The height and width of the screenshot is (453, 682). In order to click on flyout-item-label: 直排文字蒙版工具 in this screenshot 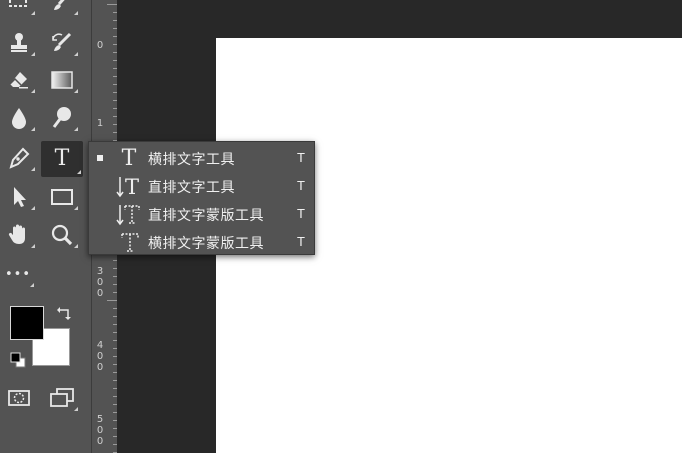, I will do `click(206, 216)`.